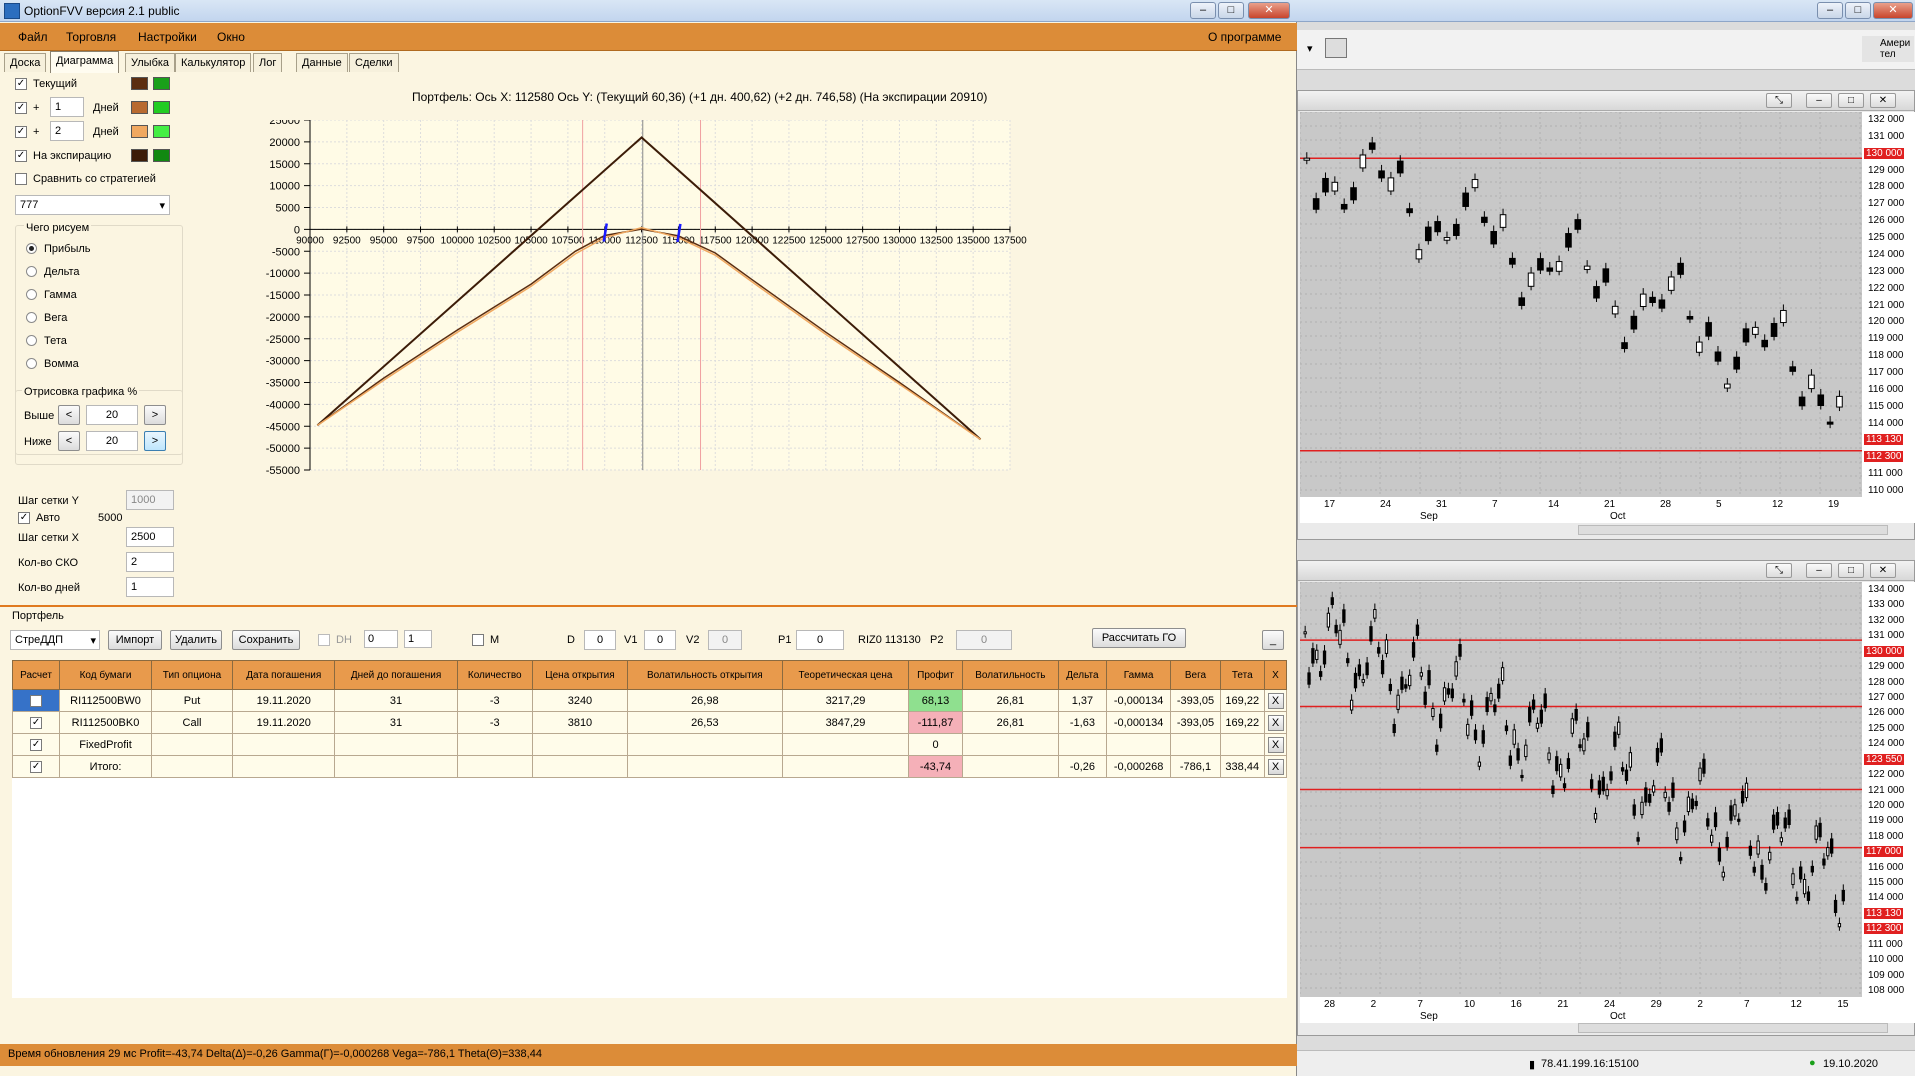 The width and height of the screenshot is (1915, 1076). Describe the element at coordinates (1733, 530) in the screenshot. I see `scrollbar-top` at that location.